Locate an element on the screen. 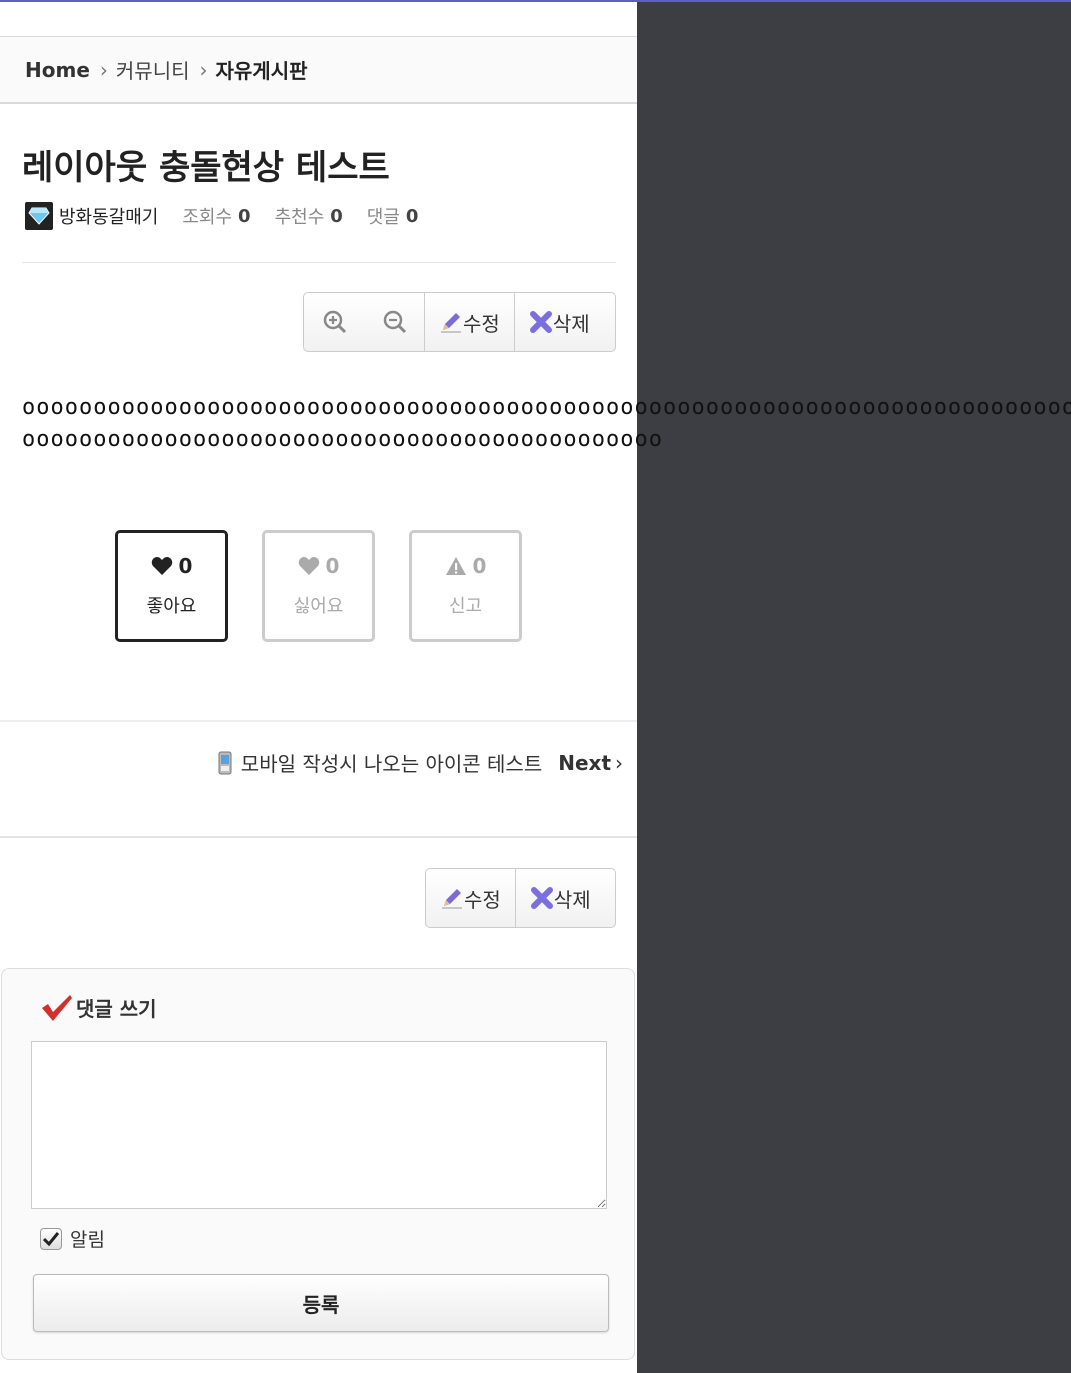 This screenshot has height=1373, width=1071. breadcrumb: Home › 커뮤니티 › 자유게시판 is located at coordinates (318, 70).